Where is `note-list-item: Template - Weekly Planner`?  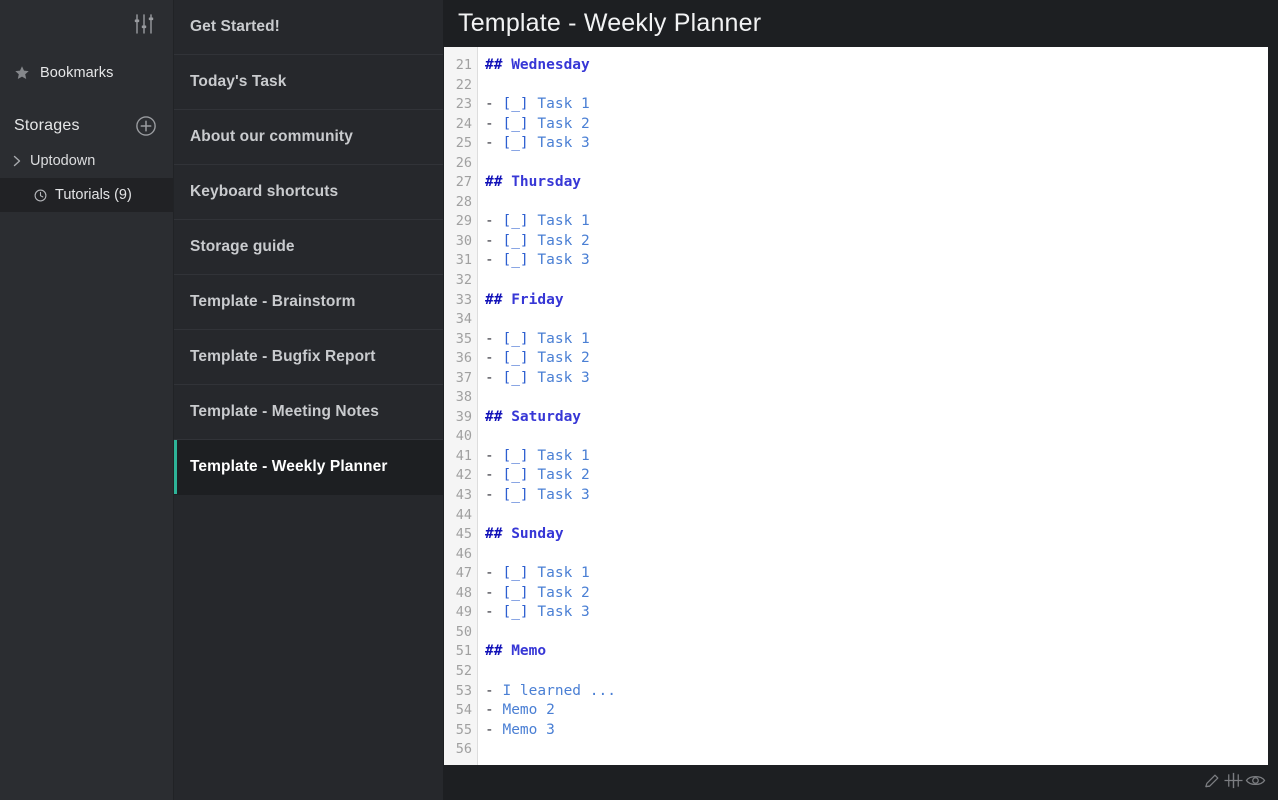 note-list-item: Template - Weekly Planner is located at coordinates (308, 467).